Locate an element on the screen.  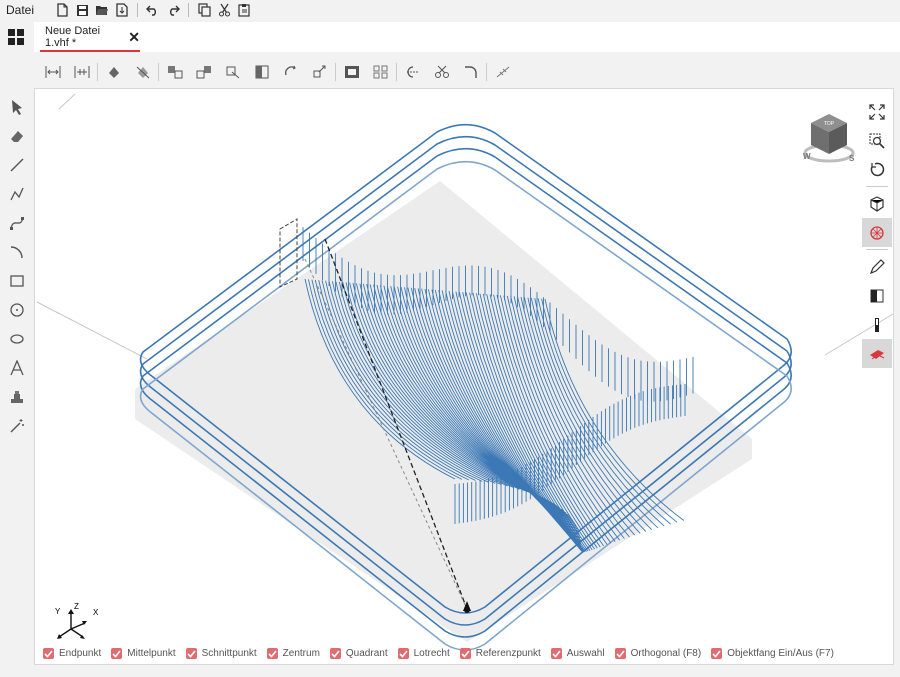
sphere-view-icon is located at coordinates (877, 232).